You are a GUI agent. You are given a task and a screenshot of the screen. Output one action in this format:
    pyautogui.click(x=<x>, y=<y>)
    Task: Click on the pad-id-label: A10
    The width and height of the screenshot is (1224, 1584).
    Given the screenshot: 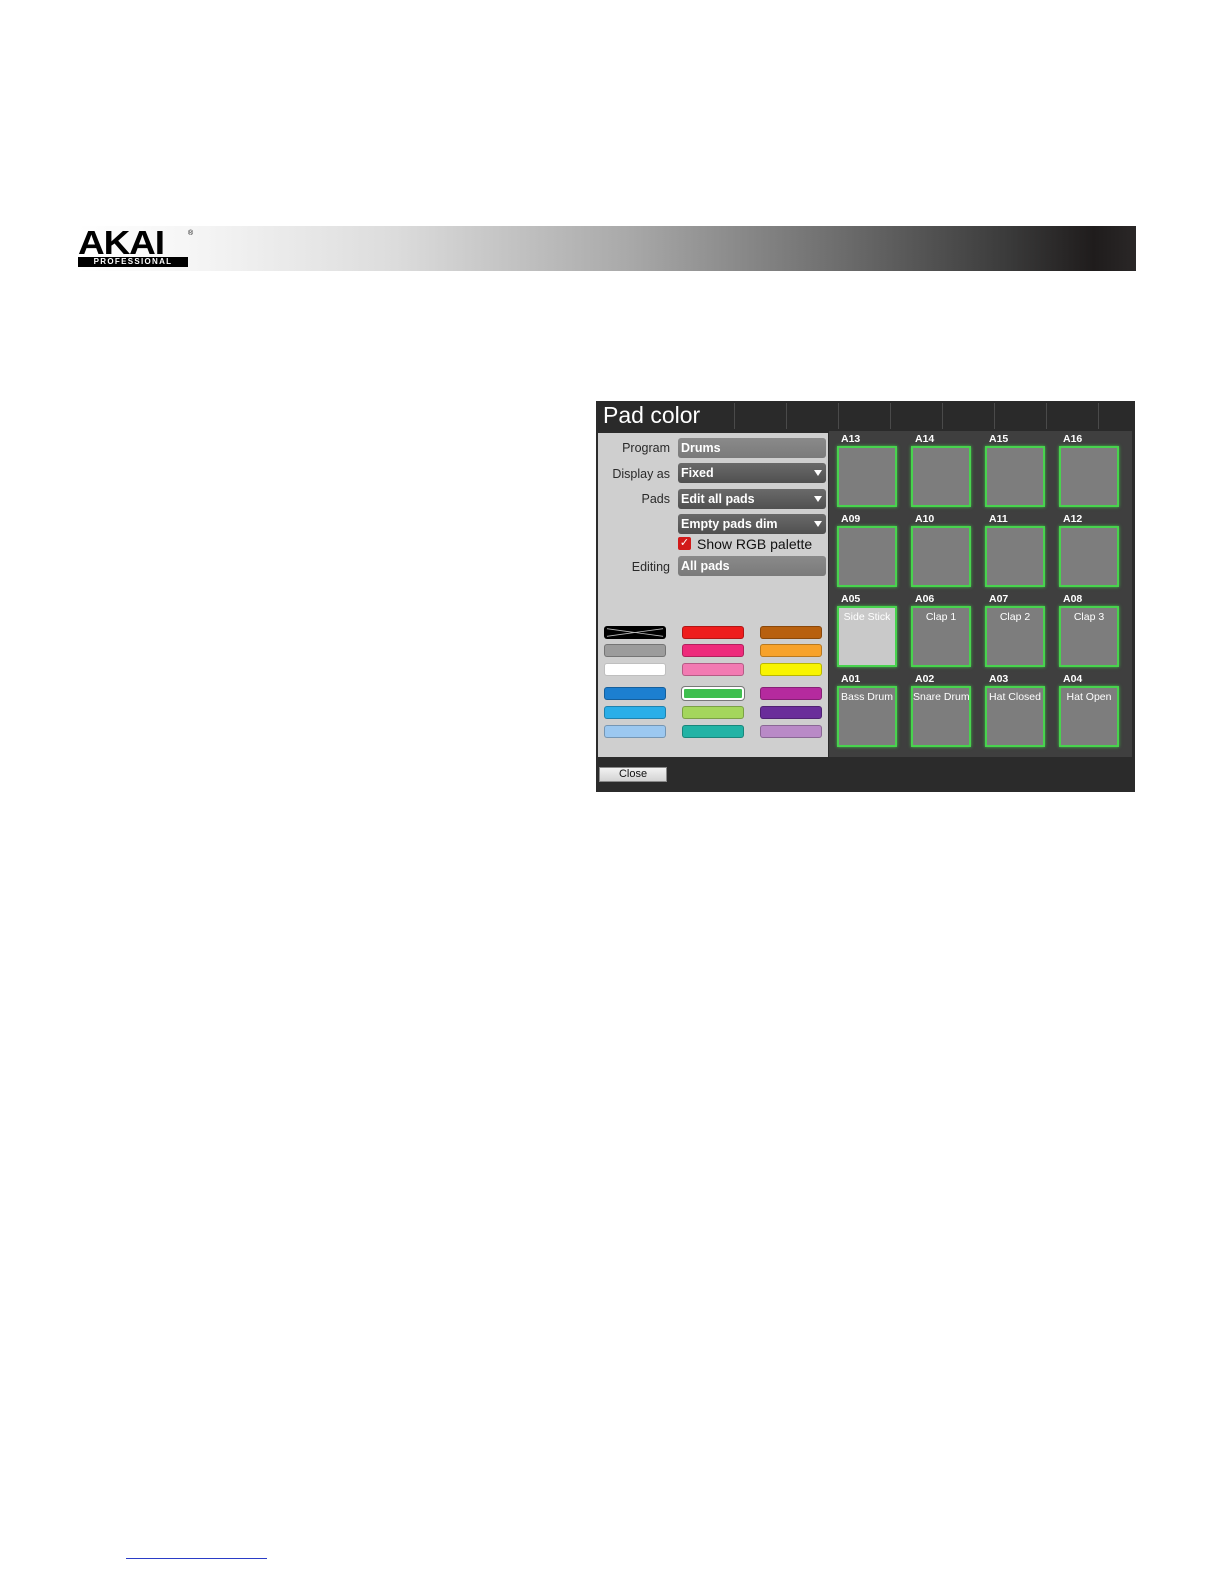 What is the action you would take?
    pyautogui.click(x=925, y=519)
    